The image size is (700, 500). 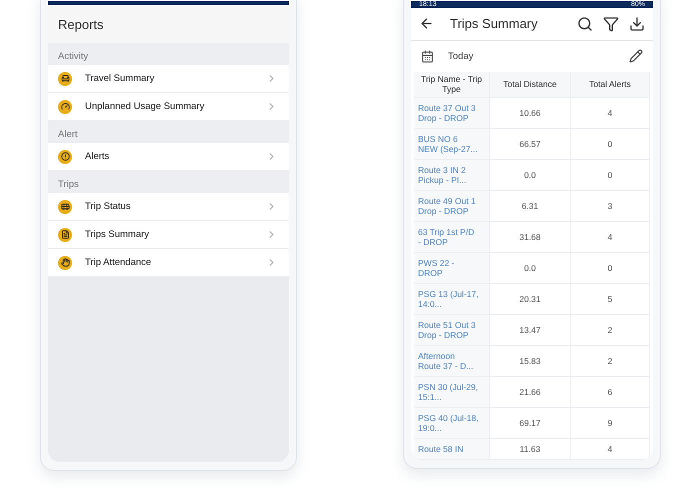 I want to click on column-header: Total Alerts, so click(x=610, y=84).